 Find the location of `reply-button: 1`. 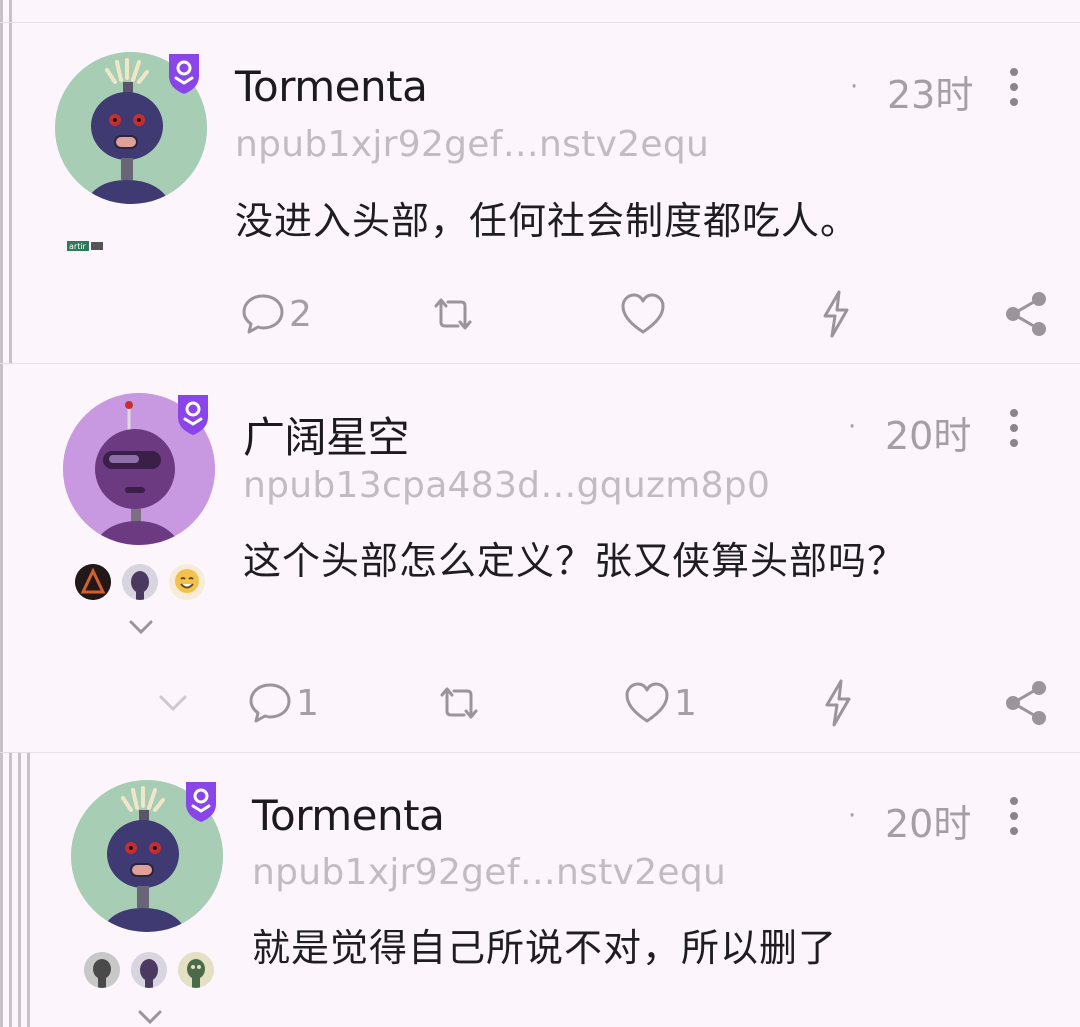

reply-button: 1 is located at coordinates (283, 703).